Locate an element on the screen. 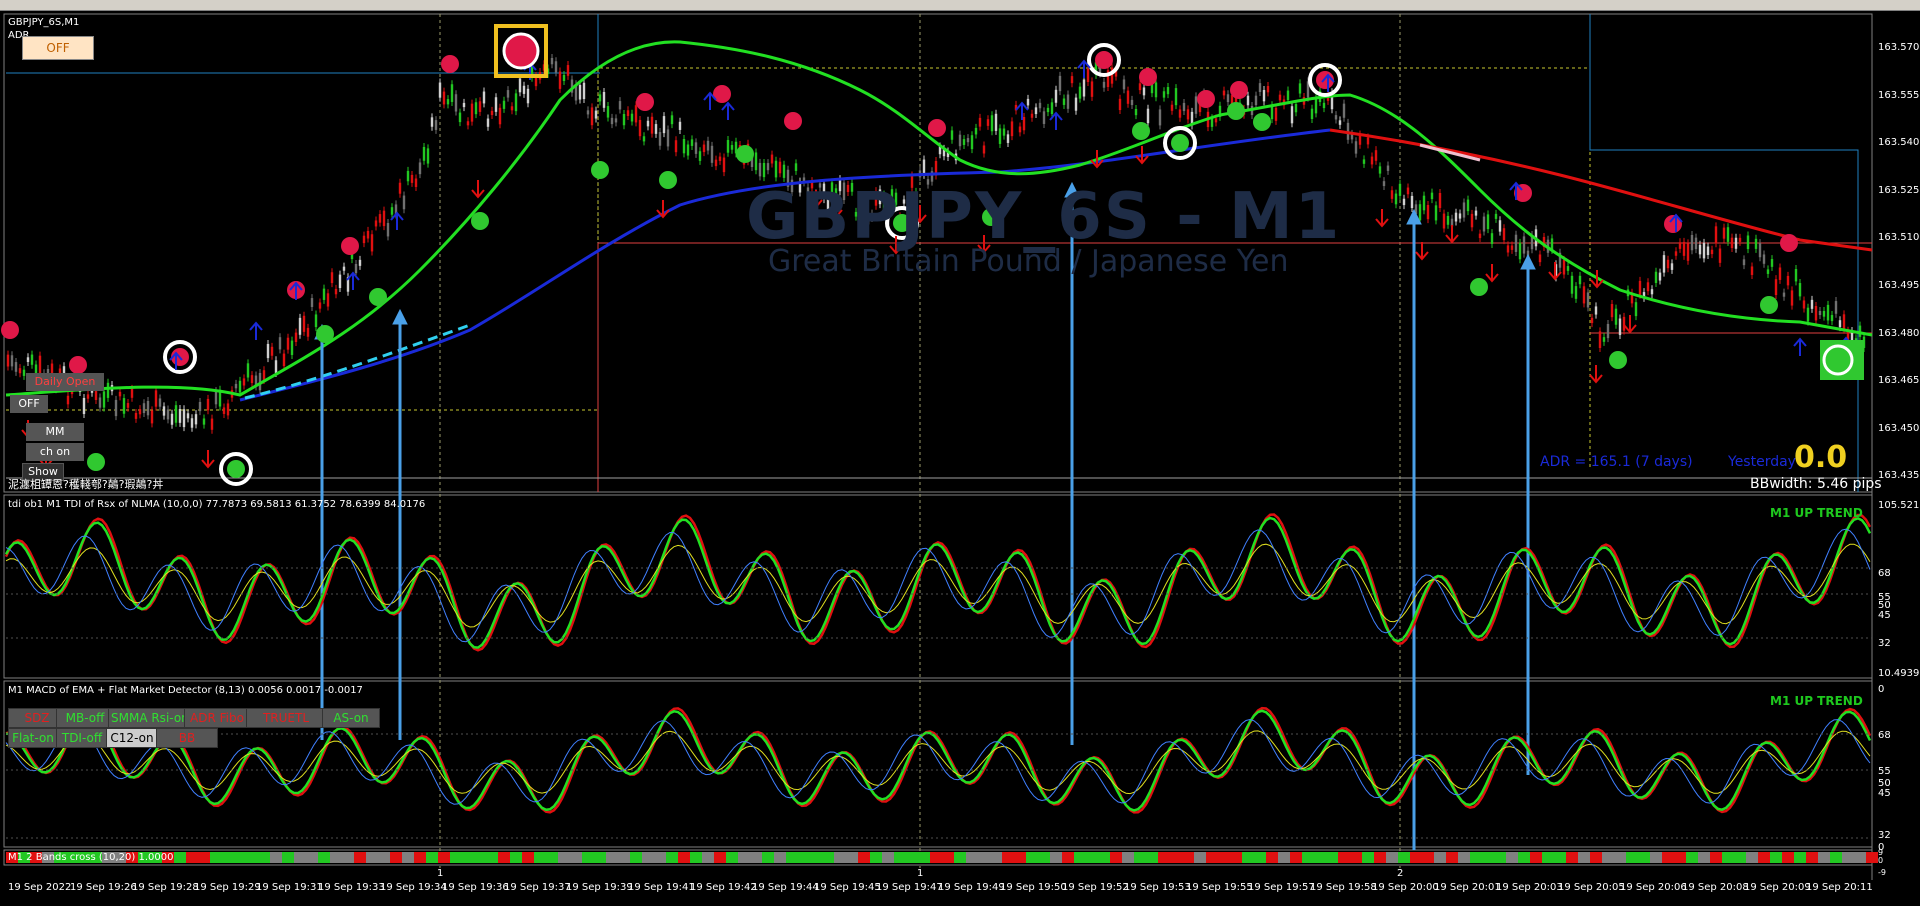  tdi-oscillator is located at coordinates (938, 582).